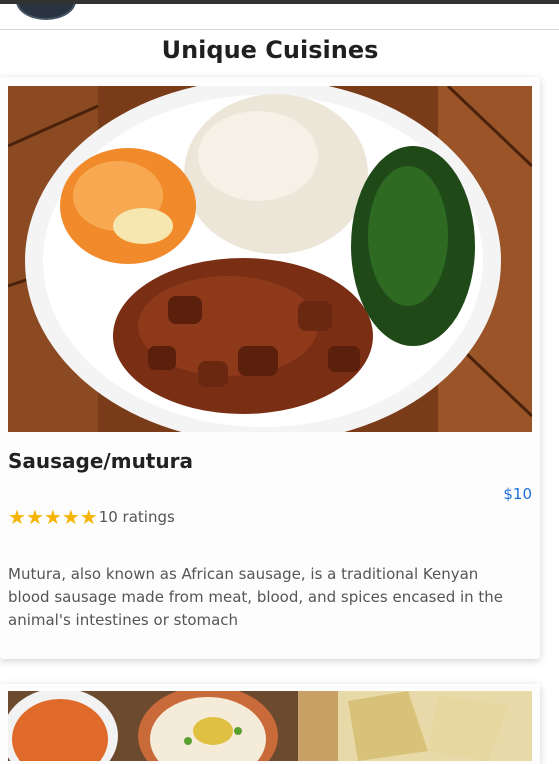 This screenshot has height=764, width=559. I want to click on cuisine-card, so click(270, 724).